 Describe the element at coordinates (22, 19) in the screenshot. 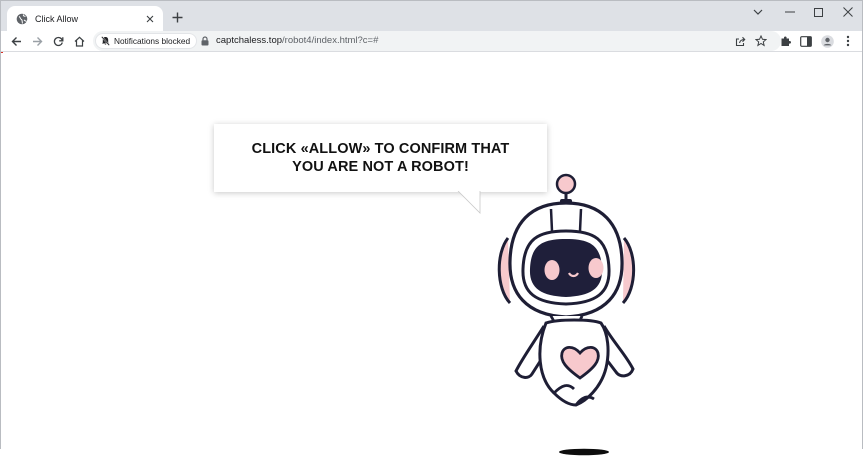

I see `globe-icon` at that location.